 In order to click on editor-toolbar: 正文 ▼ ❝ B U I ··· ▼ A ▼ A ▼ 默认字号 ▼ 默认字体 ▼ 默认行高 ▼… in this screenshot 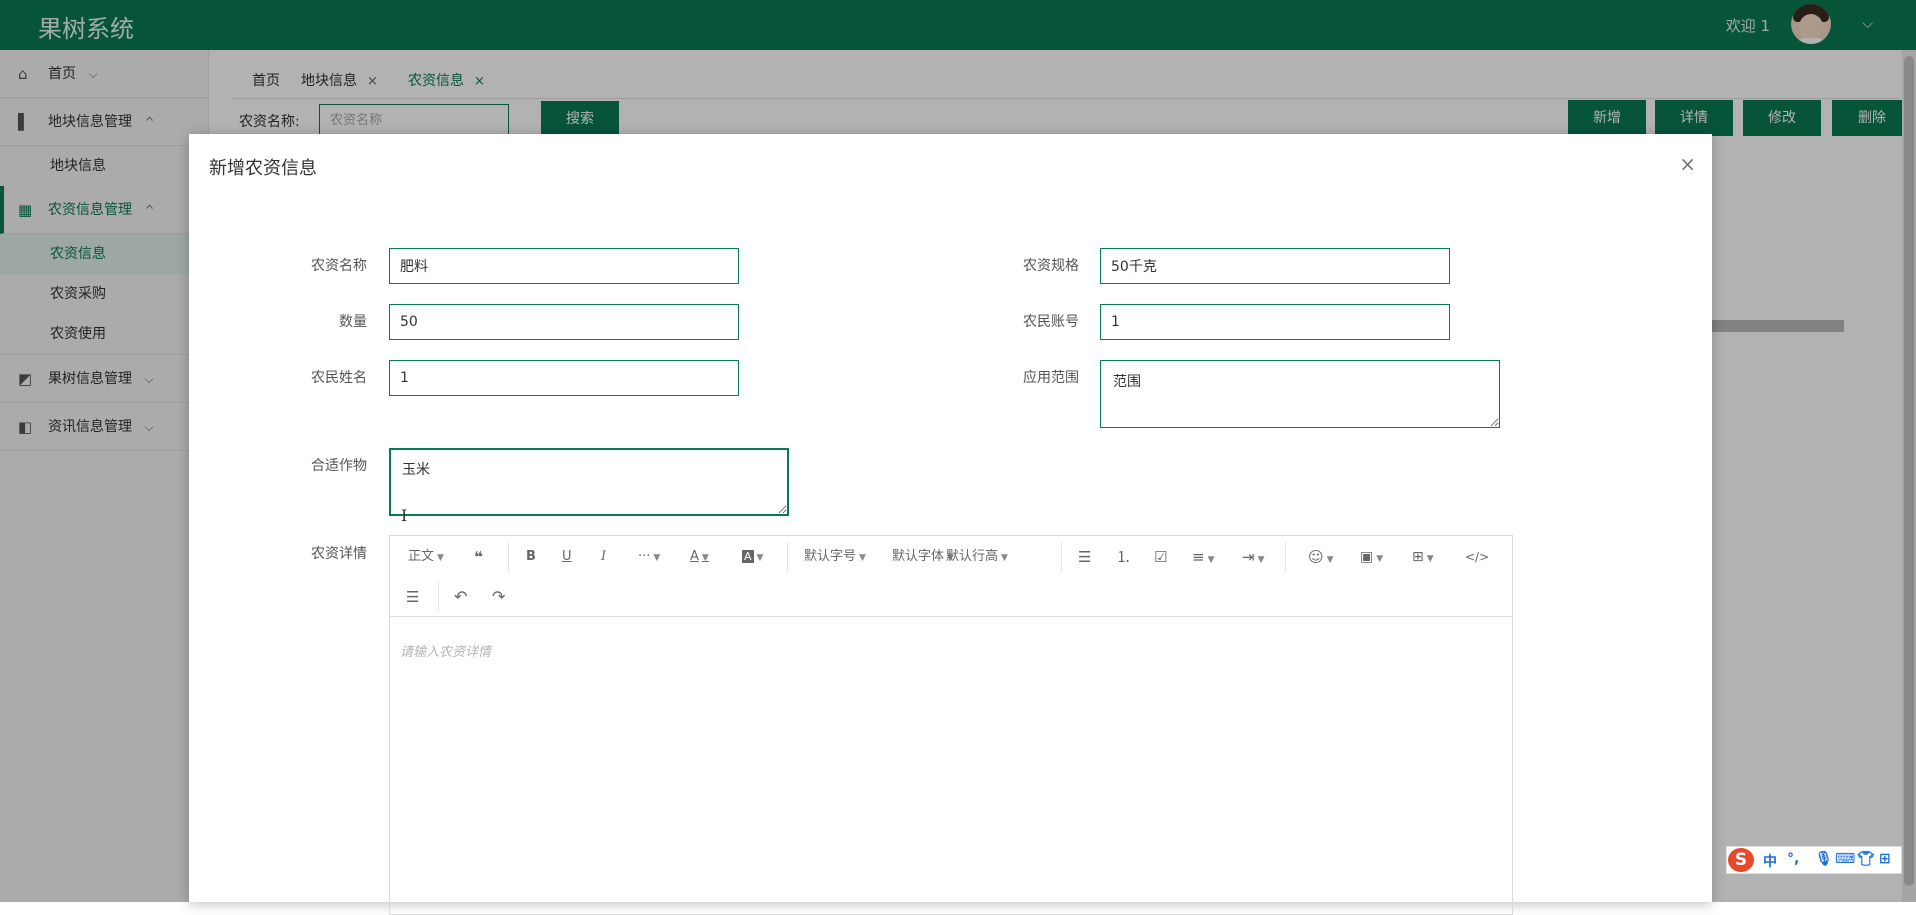, I will do `click(951, 576)`.